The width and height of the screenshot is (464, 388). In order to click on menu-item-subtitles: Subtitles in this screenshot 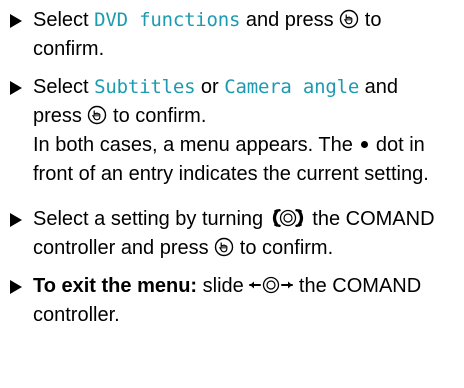, I will do `click(145, 87)`.